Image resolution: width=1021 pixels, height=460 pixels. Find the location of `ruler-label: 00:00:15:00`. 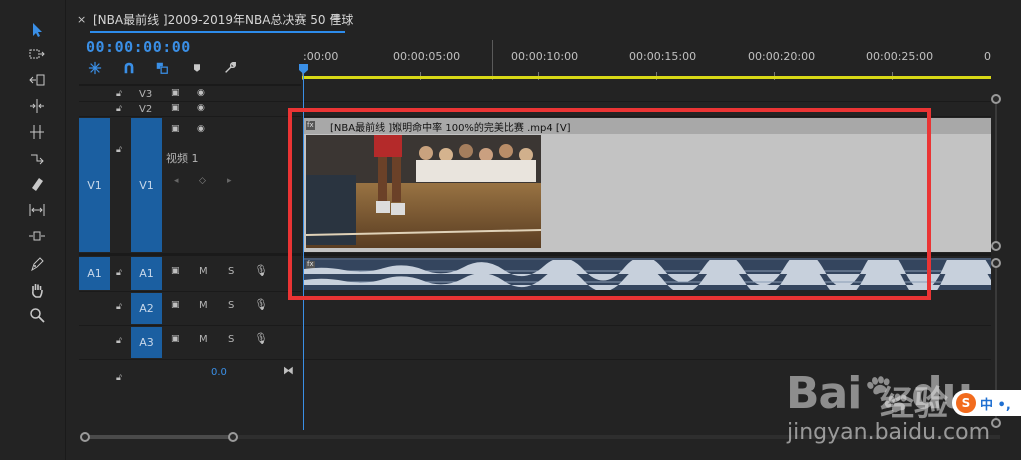

ruler-label: 00:00:15:00 is located at coordinates (663, 56).